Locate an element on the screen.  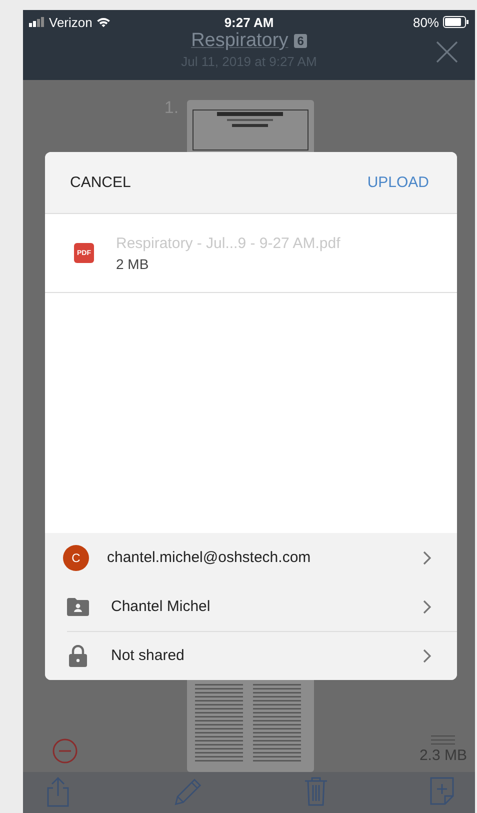
close-icon is located at coordinates (447, 52).